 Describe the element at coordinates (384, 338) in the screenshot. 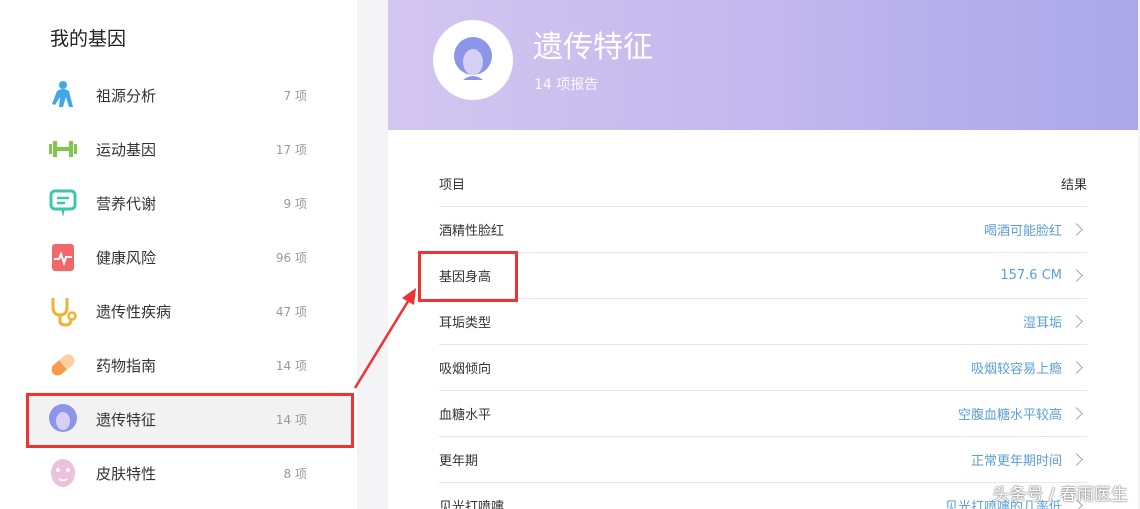

I see `annotation-arrow` at that location.